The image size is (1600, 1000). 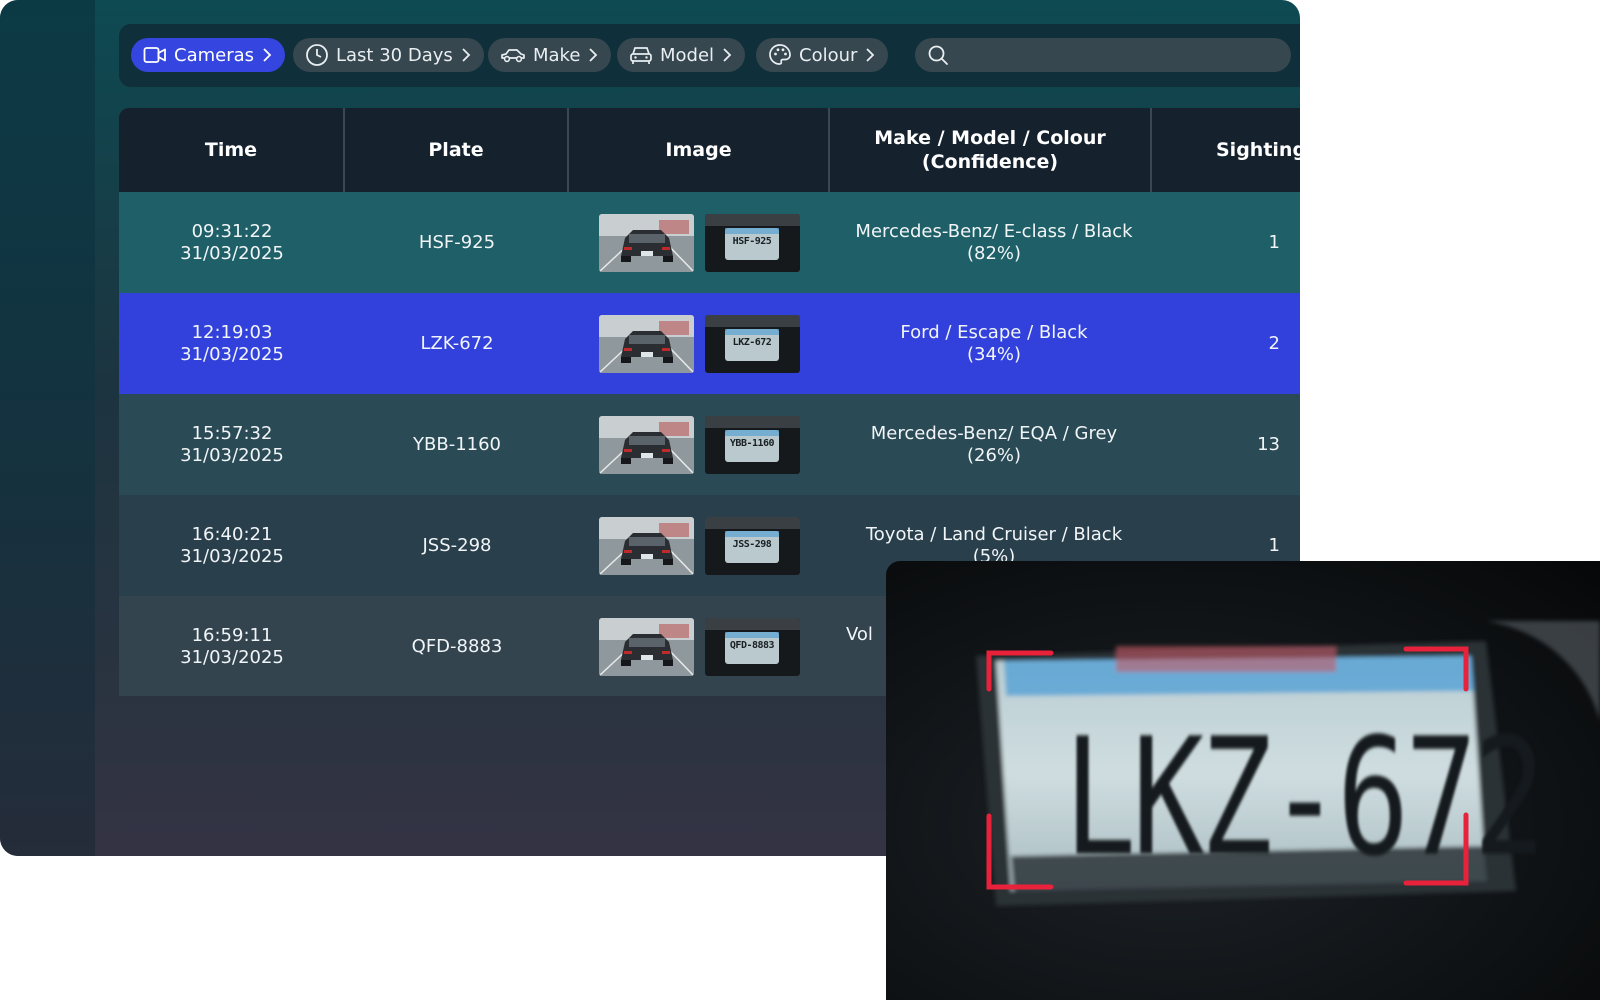 I want to click on plate-thumbnail: QFD-8883, so click(x=752, y=647).